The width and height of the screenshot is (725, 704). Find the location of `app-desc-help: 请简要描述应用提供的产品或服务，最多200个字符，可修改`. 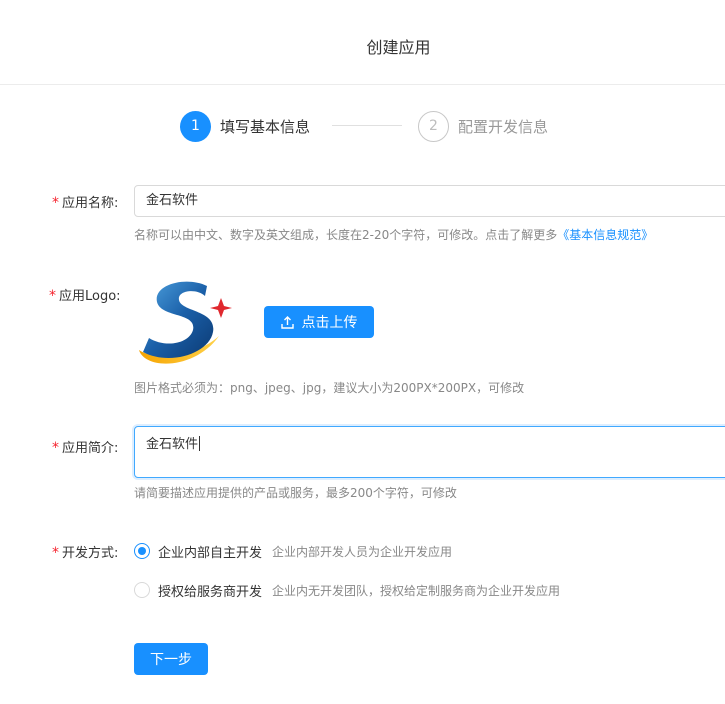

app-desc-help: 请简要描述应用提供的产品或服务，最多200个字符，可修改 is located at coordinates (295, 493).